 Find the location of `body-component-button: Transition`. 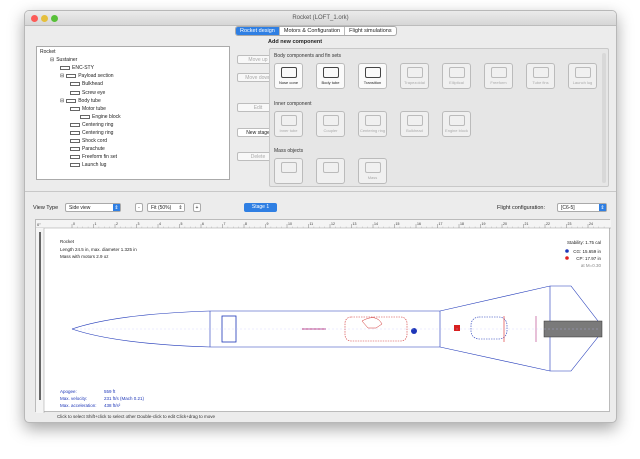

body-component-button: Transition is located at coordinates (372, 76).